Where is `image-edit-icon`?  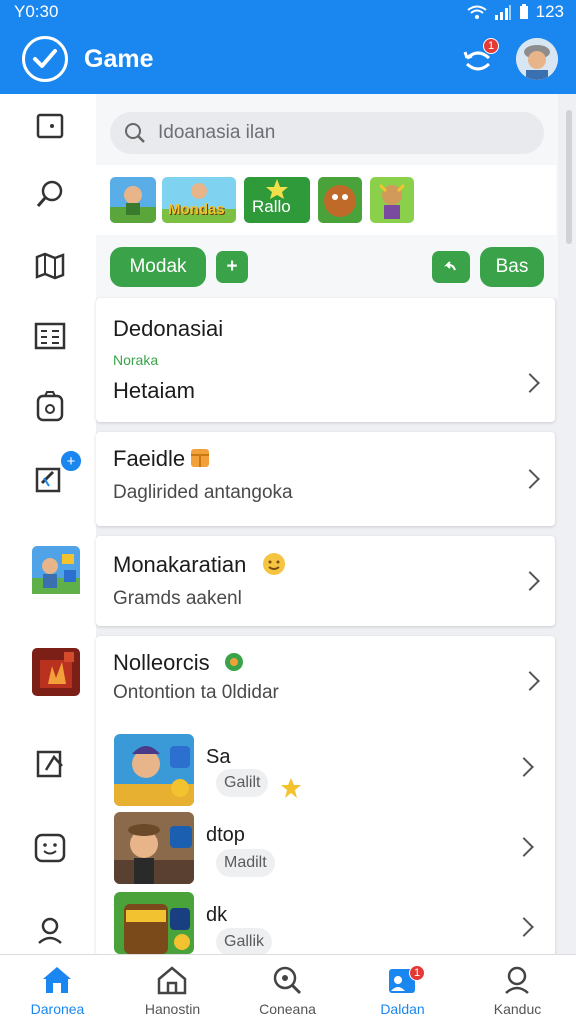
image-edit-icon is located at coordinates (50, 764).